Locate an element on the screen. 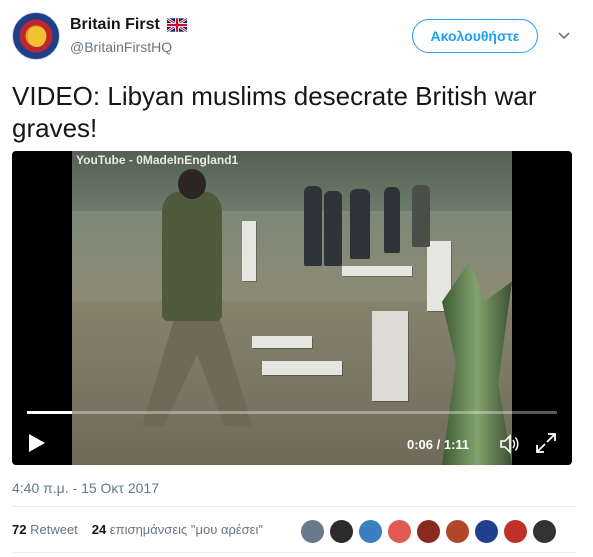 This screenshot has width=593, height=557. name-row: Britain First is located at coordinates (128, 25).